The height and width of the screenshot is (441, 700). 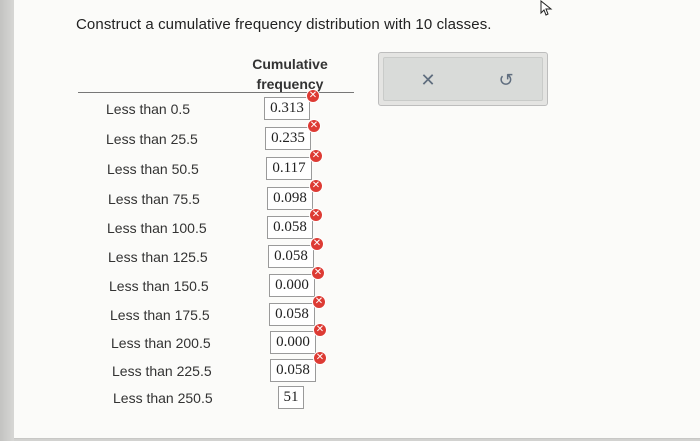 What do you see at coordinates (290, 74) in the screenshot?
I see `cumulative-frequency-header: Cumulative frequency` at bounding box center [290, 74].